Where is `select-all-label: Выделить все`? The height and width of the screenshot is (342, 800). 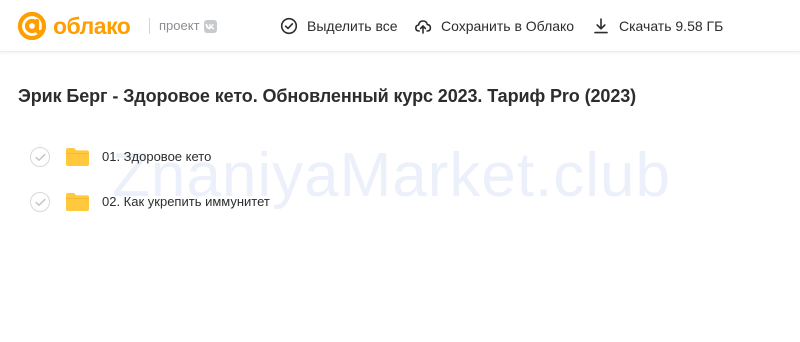 select-all-label: Выделить все is located at coordinates (352, 26).